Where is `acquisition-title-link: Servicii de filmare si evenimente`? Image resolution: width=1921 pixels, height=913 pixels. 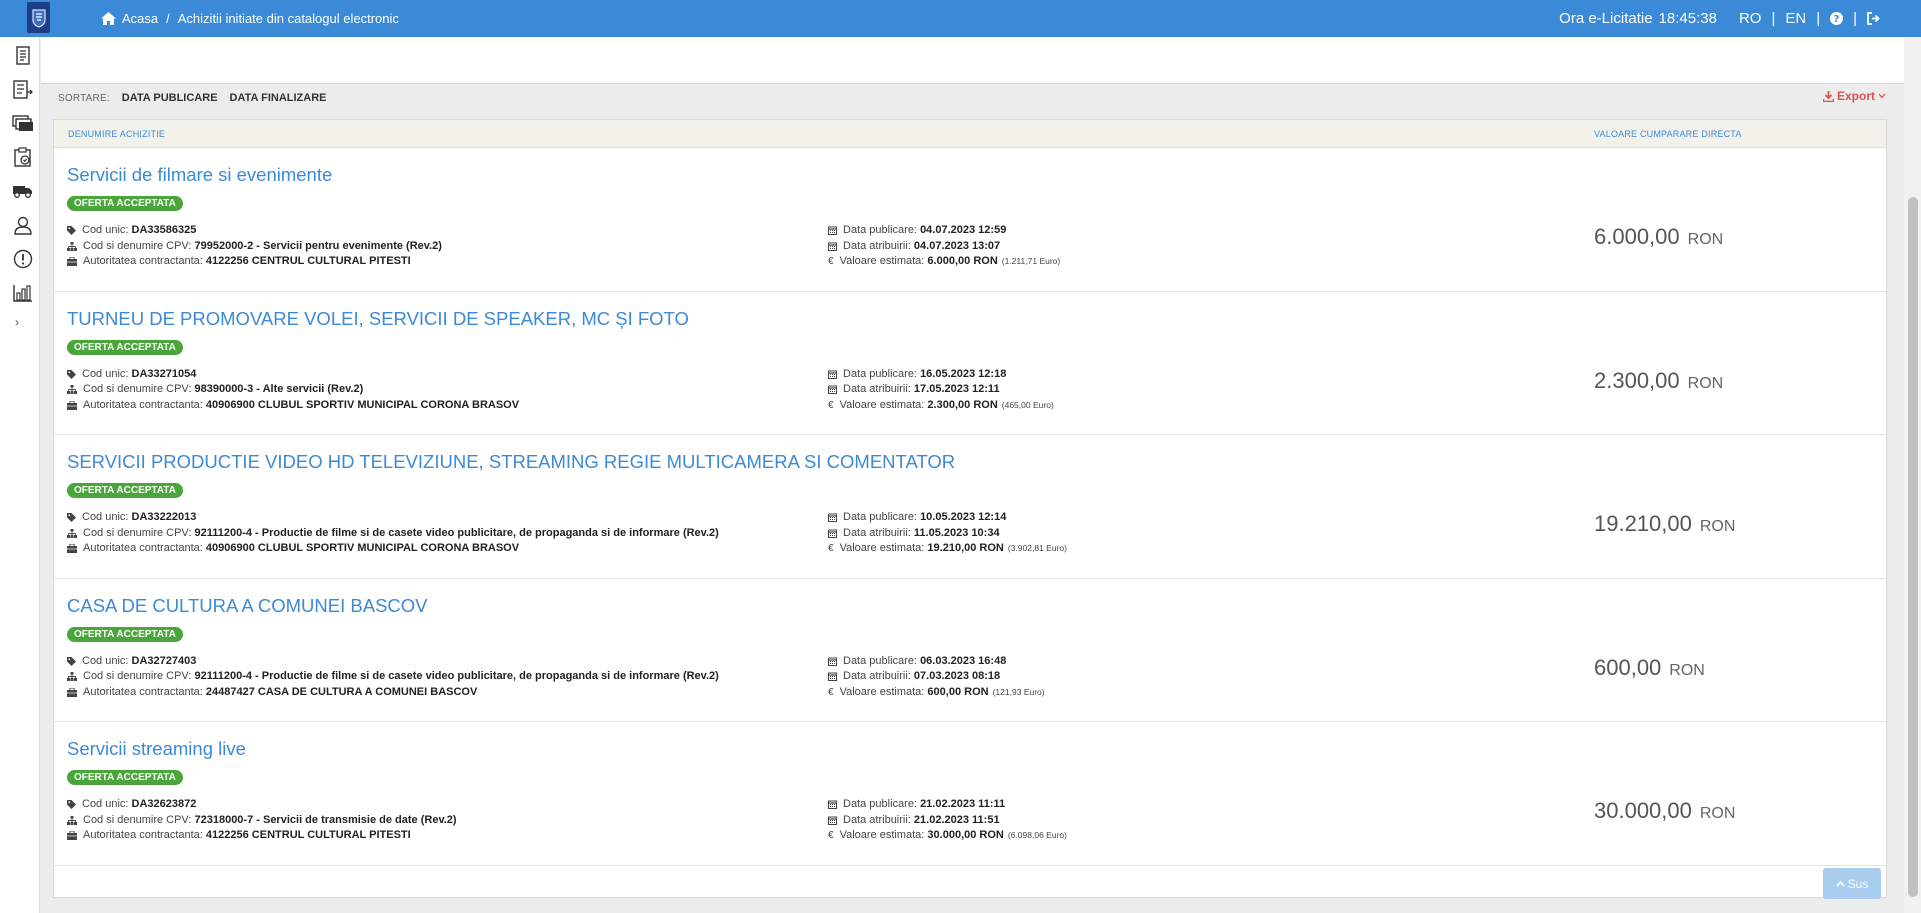
acquisition-title-link: Servicii de filmare si evenimente is located at coordinates (199, 175).